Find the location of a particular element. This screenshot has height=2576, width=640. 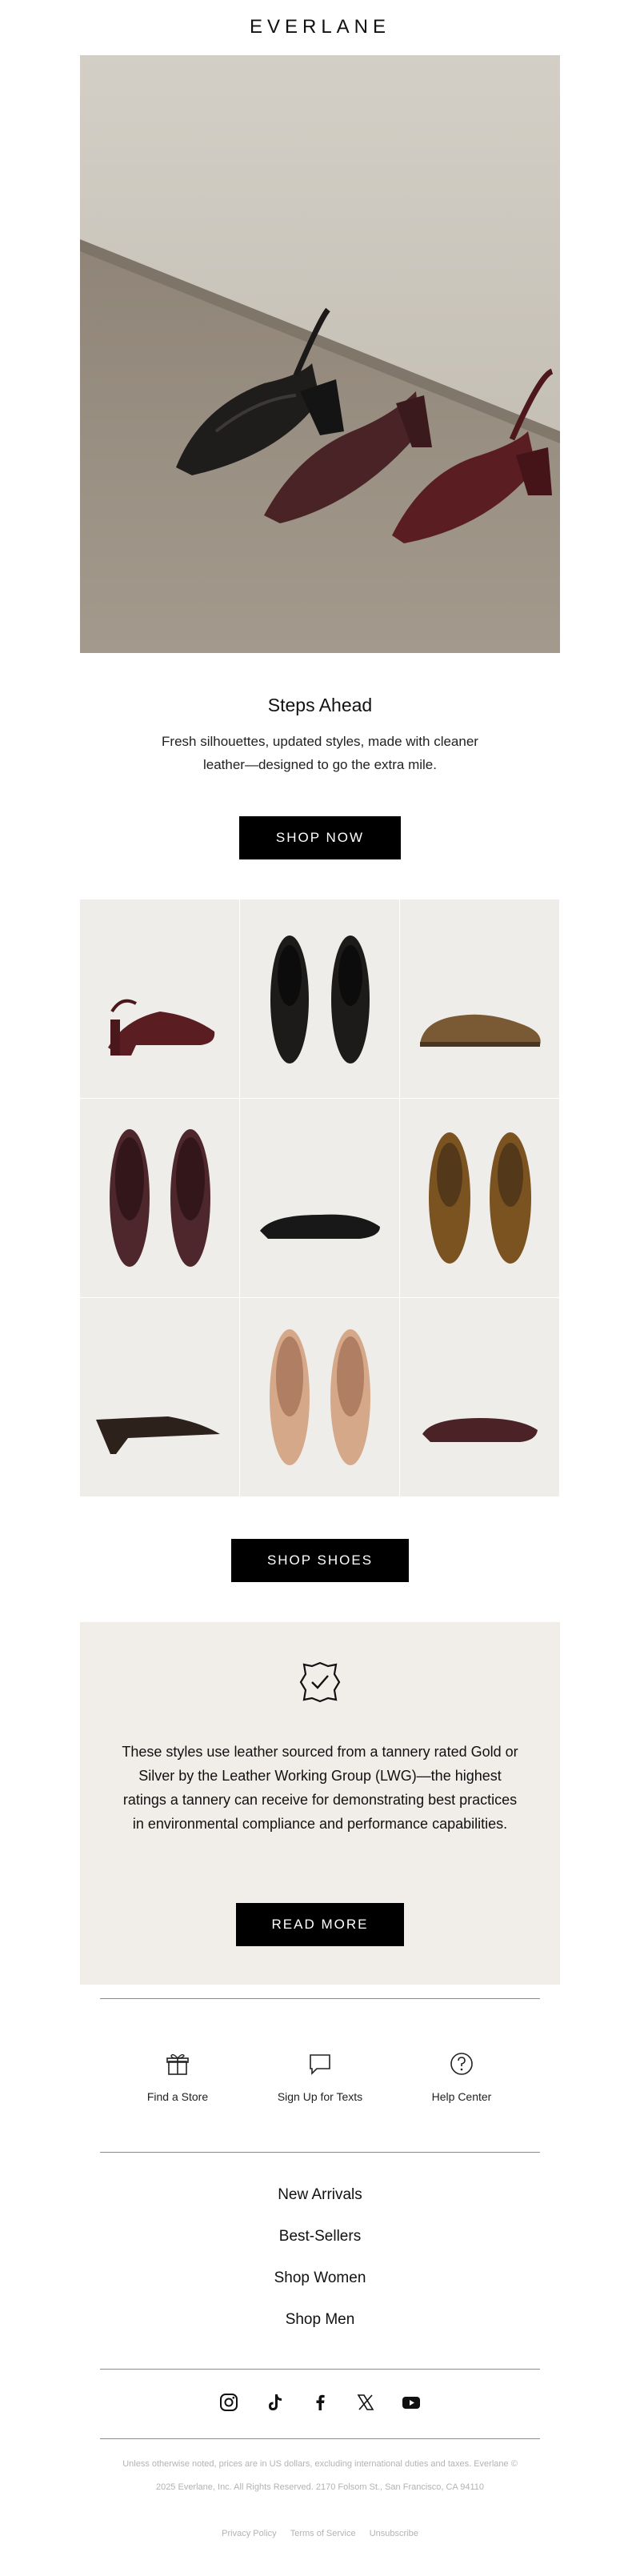

nav-best-sellers: Best-Sellers is located at coordinates (320, 2236).